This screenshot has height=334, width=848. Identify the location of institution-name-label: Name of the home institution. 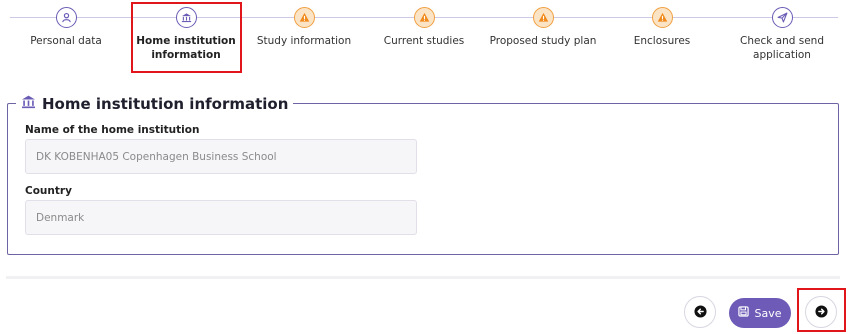
(112, 130).